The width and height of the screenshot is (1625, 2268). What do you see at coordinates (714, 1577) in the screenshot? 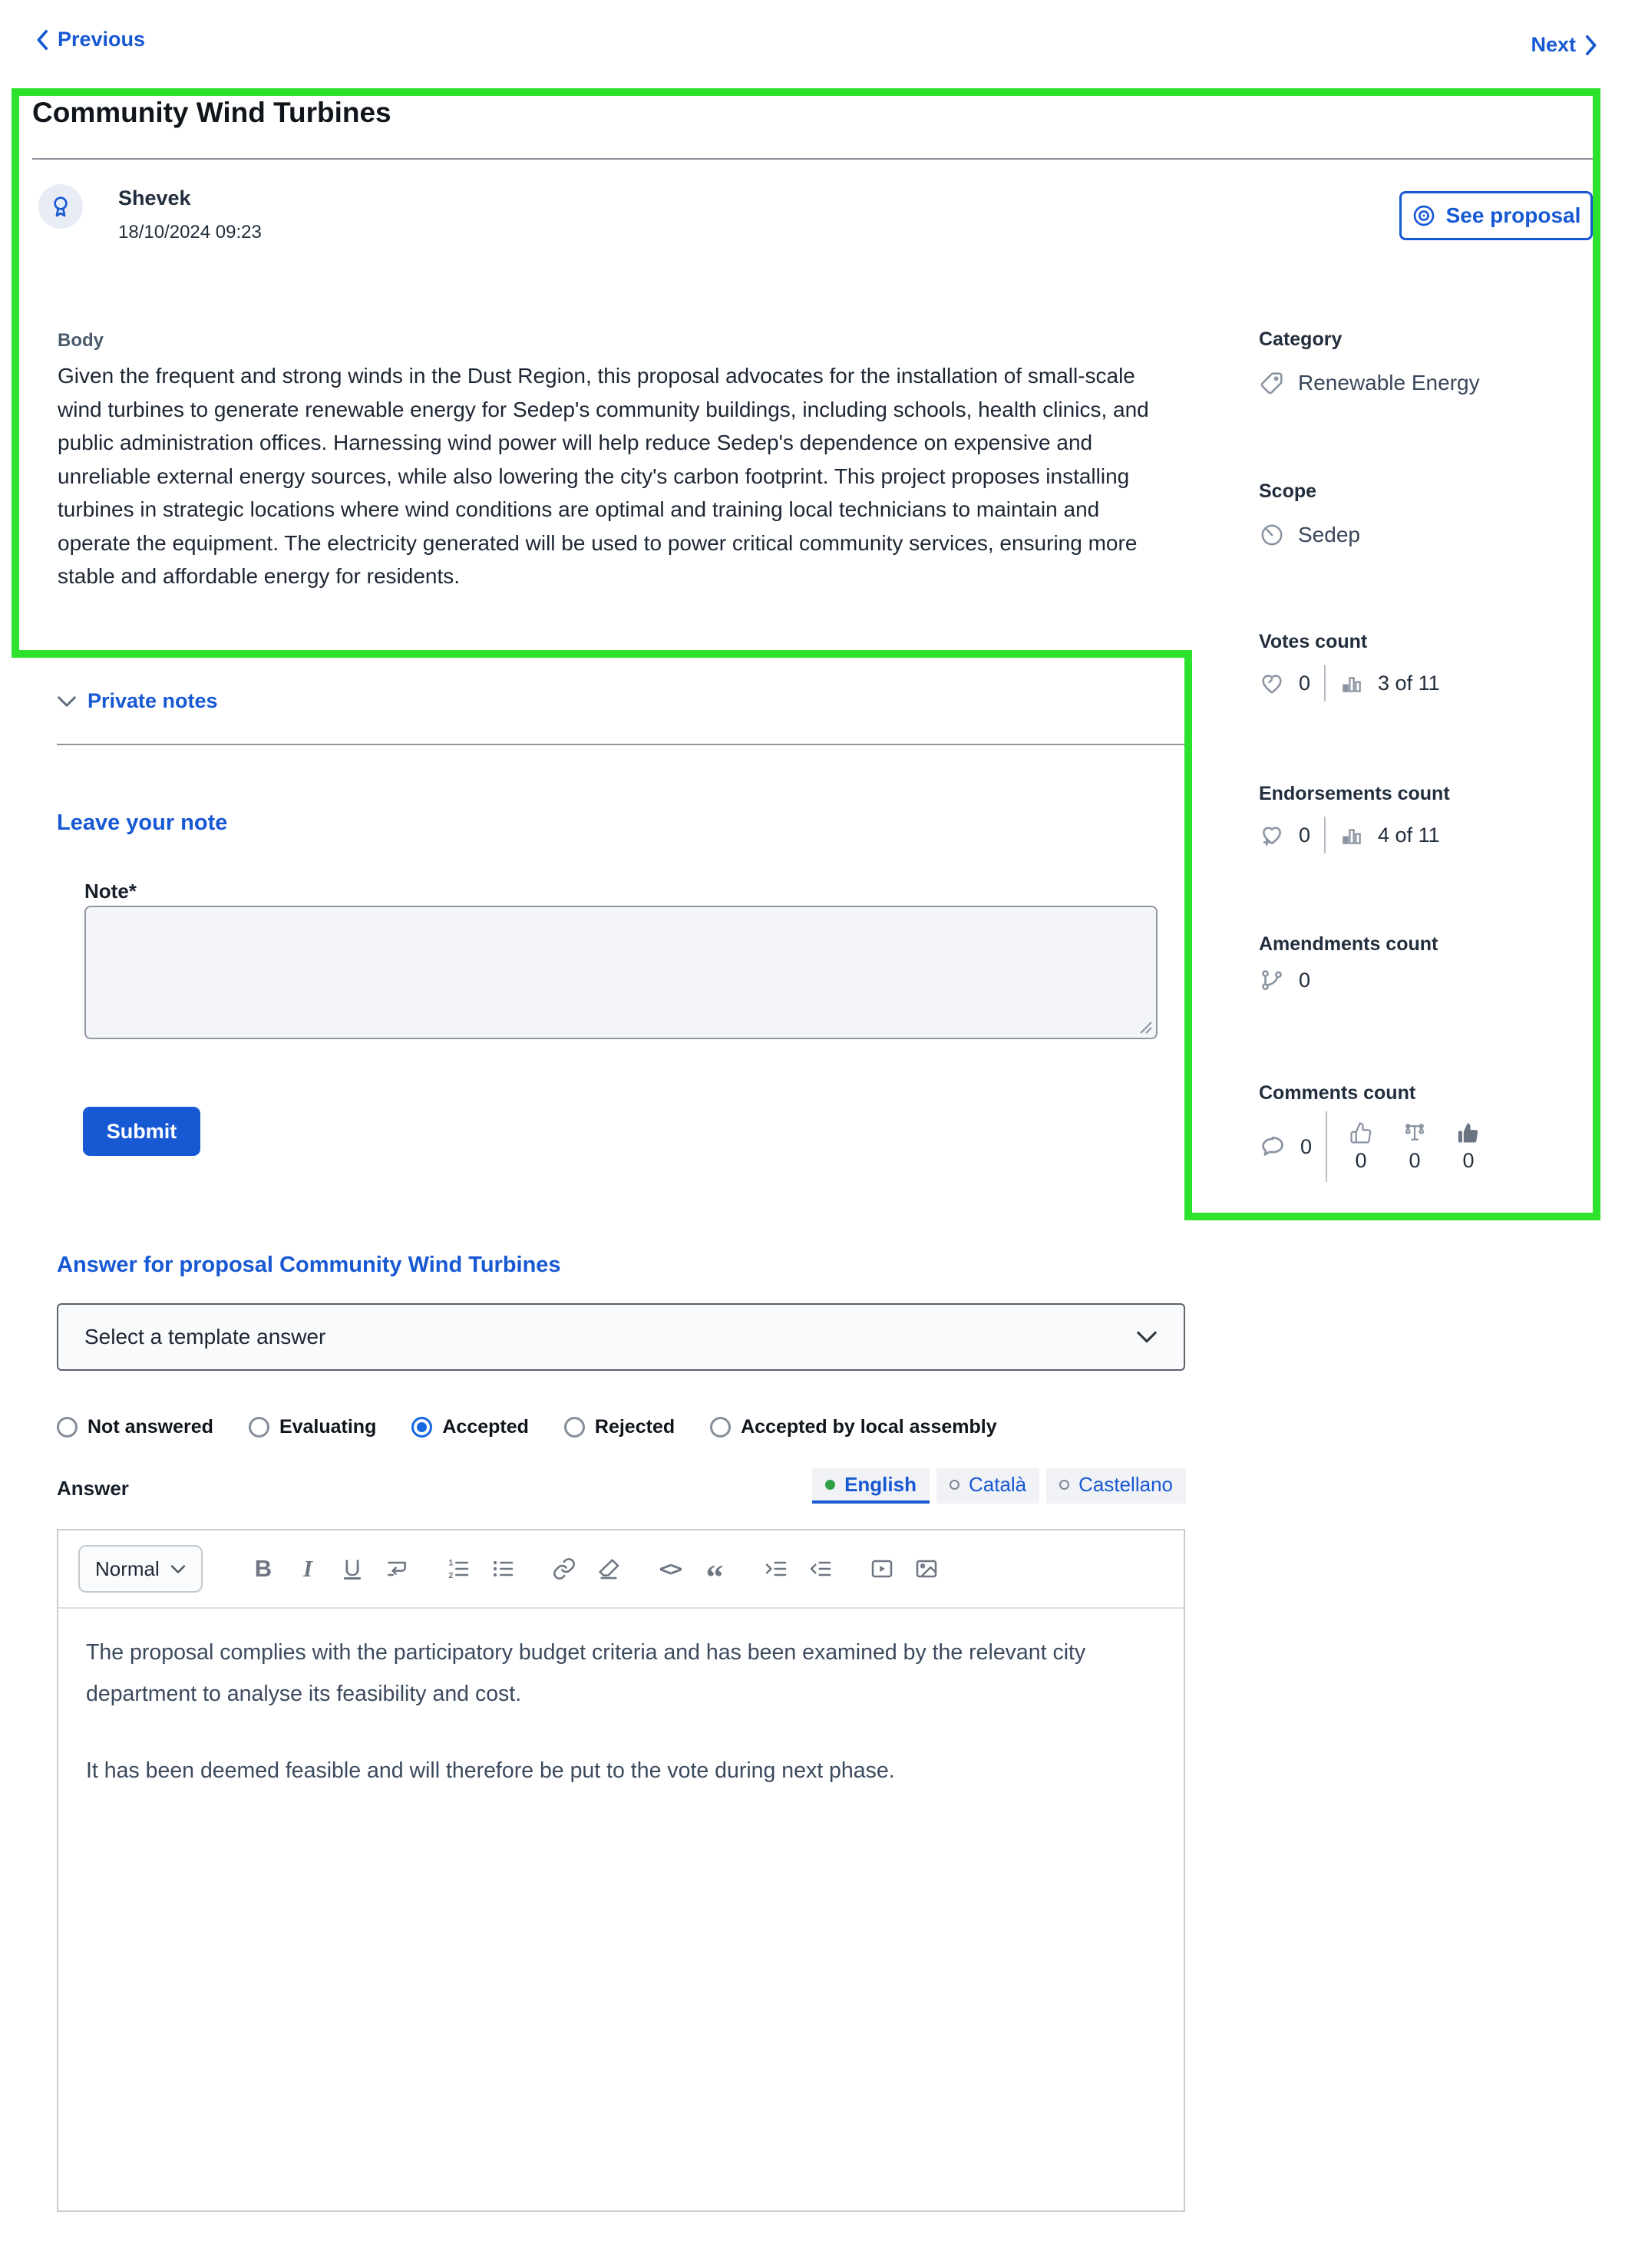
I see `quote-icon: “` at bounding box center [714, 1577].